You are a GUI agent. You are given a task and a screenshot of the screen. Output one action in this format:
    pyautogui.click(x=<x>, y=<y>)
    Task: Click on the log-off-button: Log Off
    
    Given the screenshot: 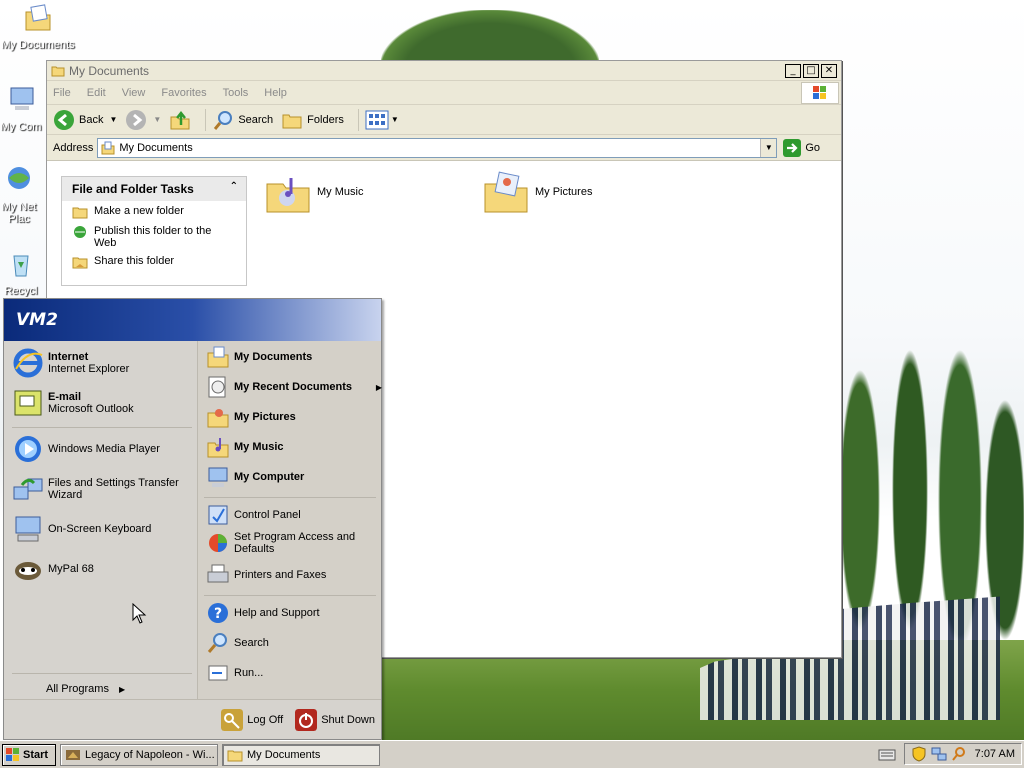 What is the action you would take?
    pyautogui.click(x=252, y=719)
    